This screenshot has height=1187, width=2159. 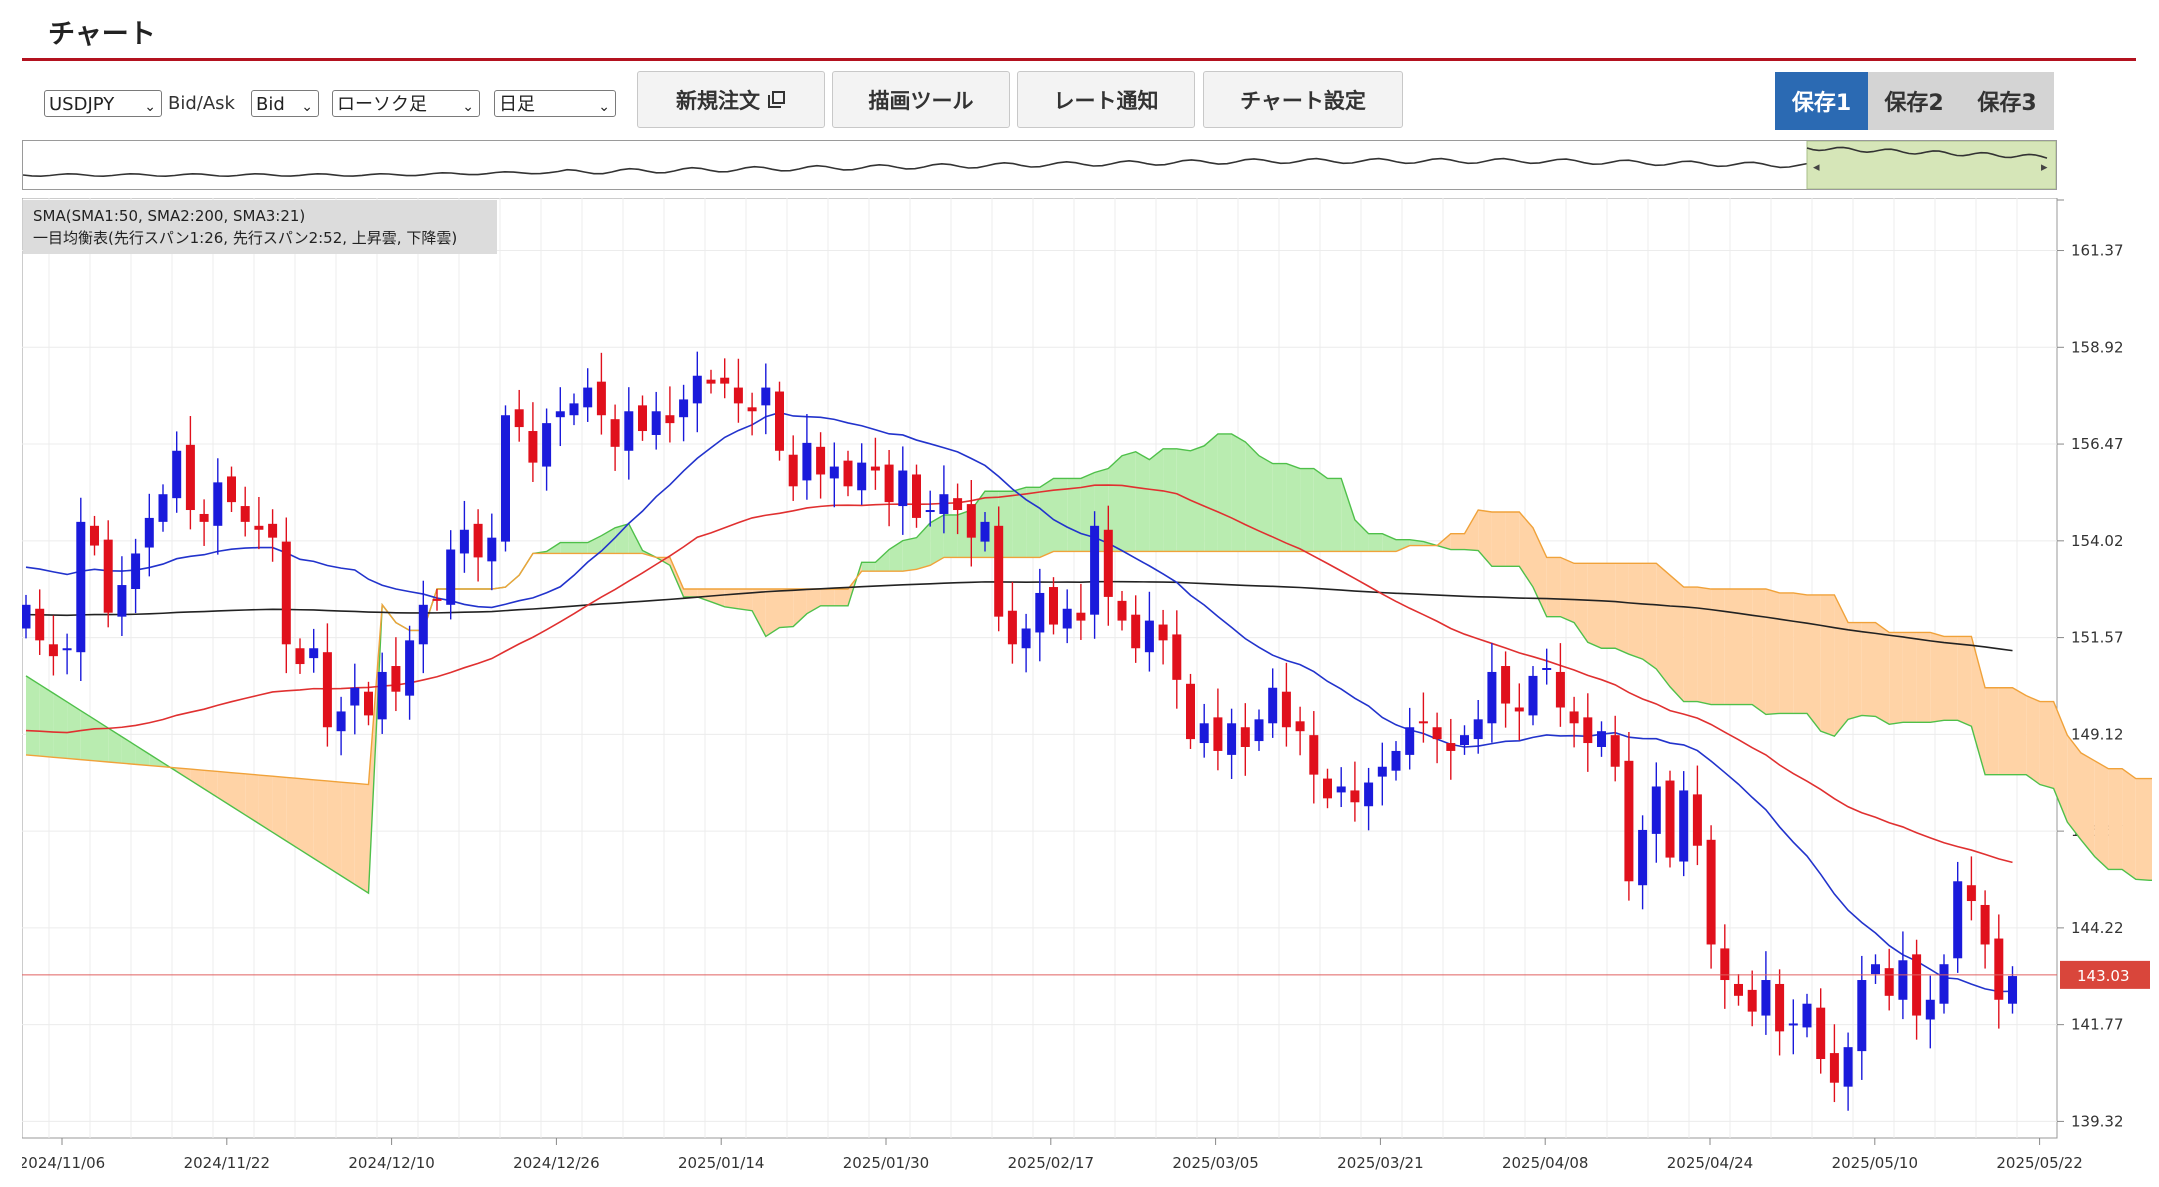 What do you see at coordinates (1914, 101) in the screenshot?
I see `save-slot-2-tab: 保存2` at bounding box center [1914, 101].